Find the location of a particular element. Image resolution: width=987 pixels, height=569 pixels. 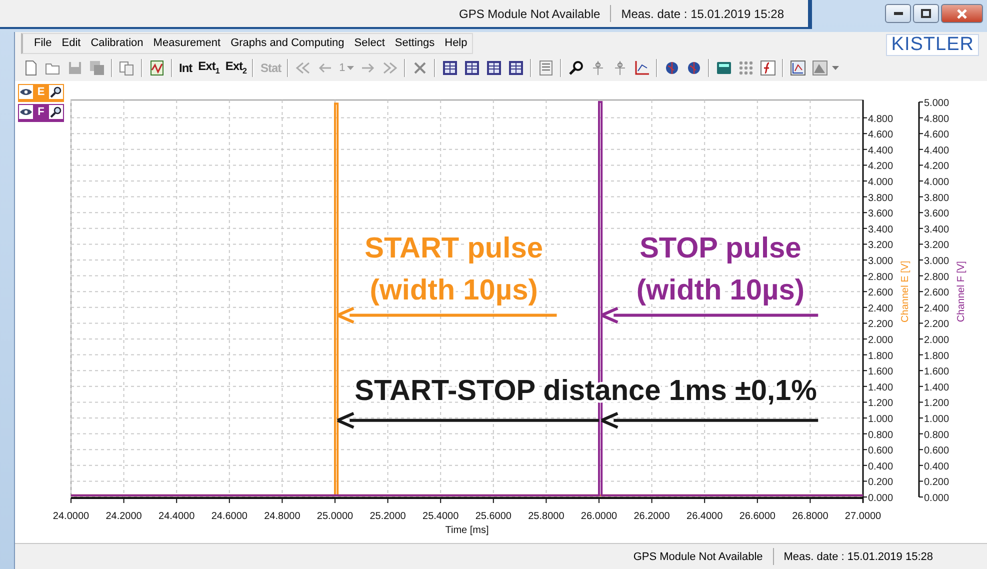

menu-item: Calibration is located at coordinates (117, 43).